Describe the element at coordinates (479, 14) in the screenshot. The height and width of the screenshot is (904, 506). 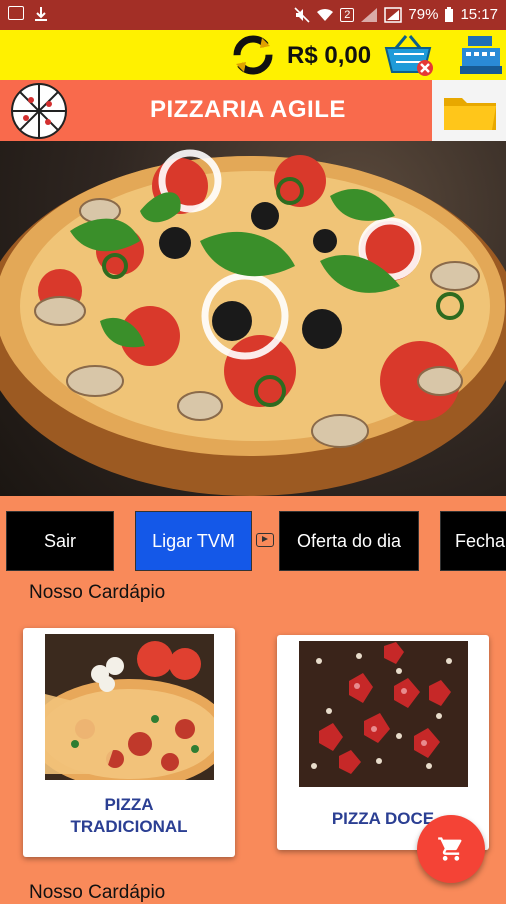
I see `clock: 15:17` at that location.